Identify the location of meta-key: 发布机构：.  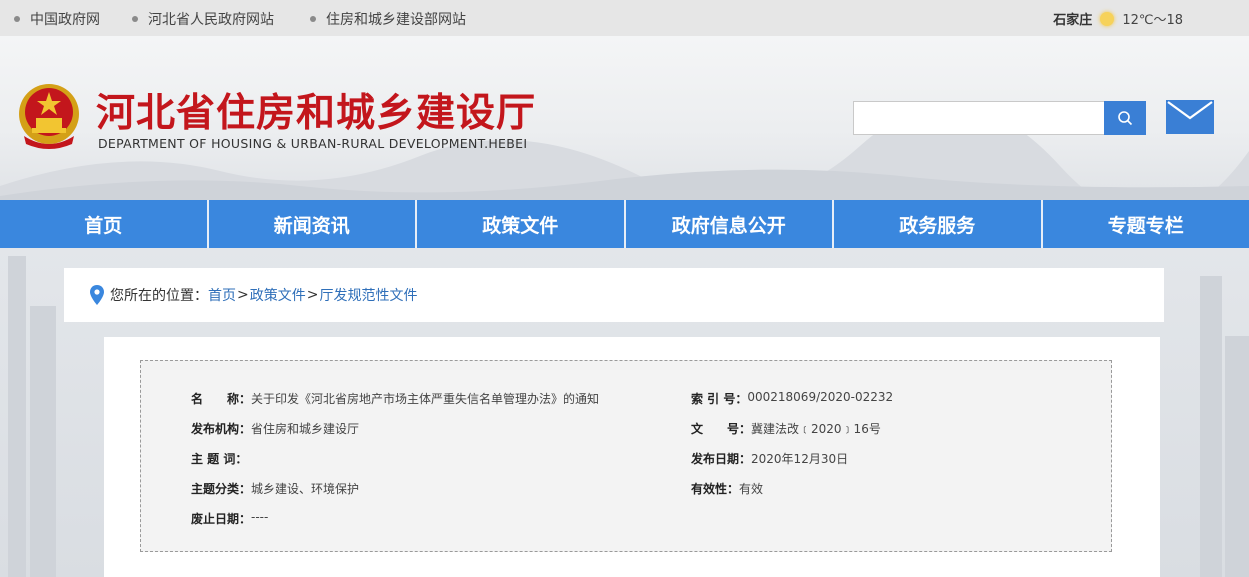
(221, 429).